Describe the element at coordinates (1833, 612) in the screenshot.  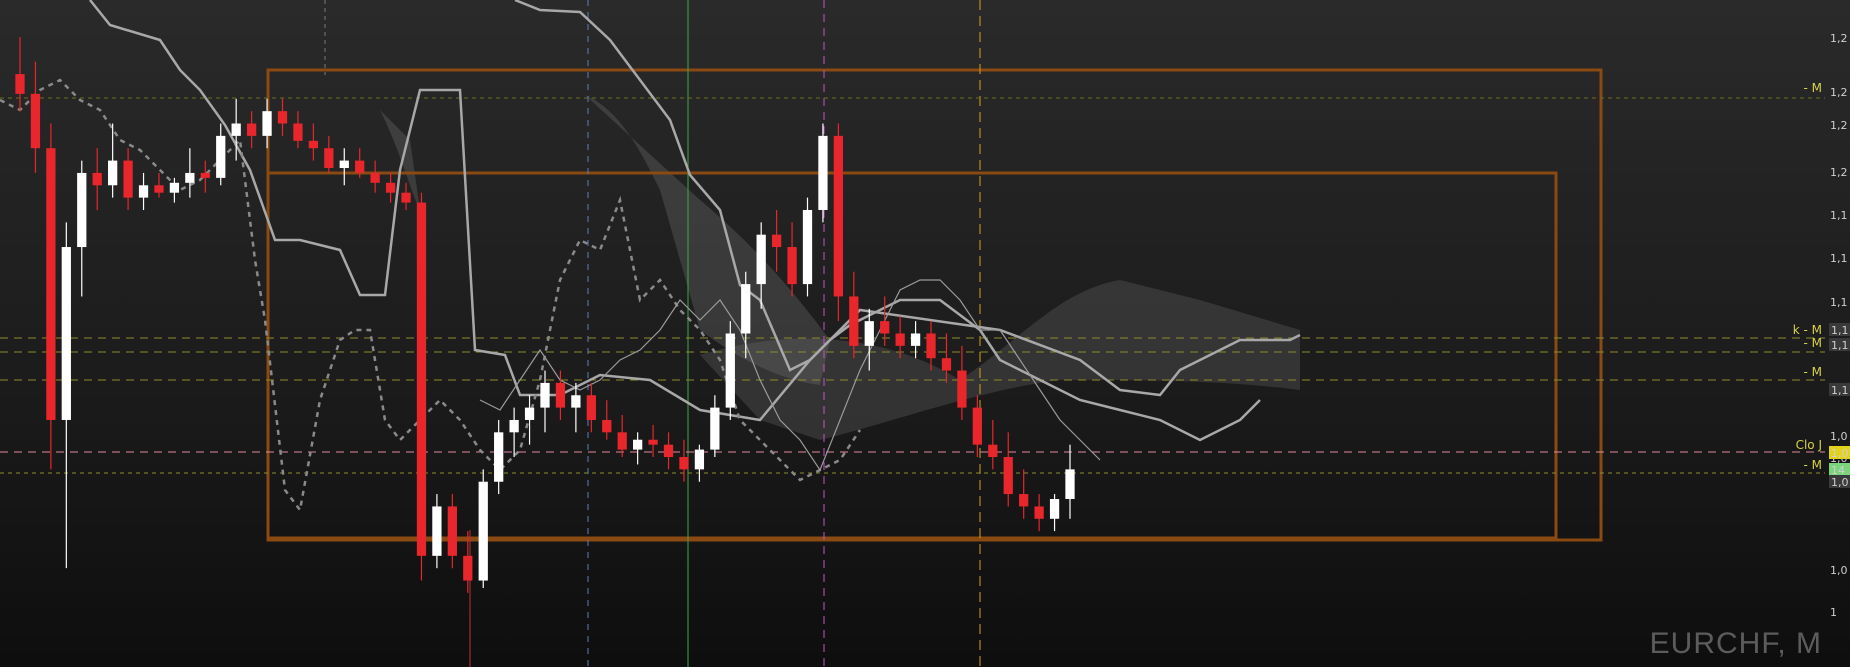
I see `y-tick-label: 1` at that location.